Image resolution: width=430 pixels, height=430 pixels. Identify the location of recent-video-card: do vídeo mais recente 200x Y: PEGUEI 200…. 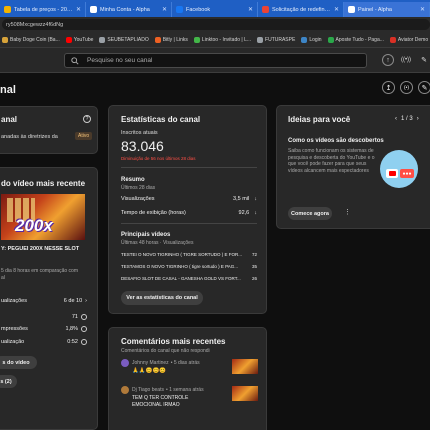
(49, 298).